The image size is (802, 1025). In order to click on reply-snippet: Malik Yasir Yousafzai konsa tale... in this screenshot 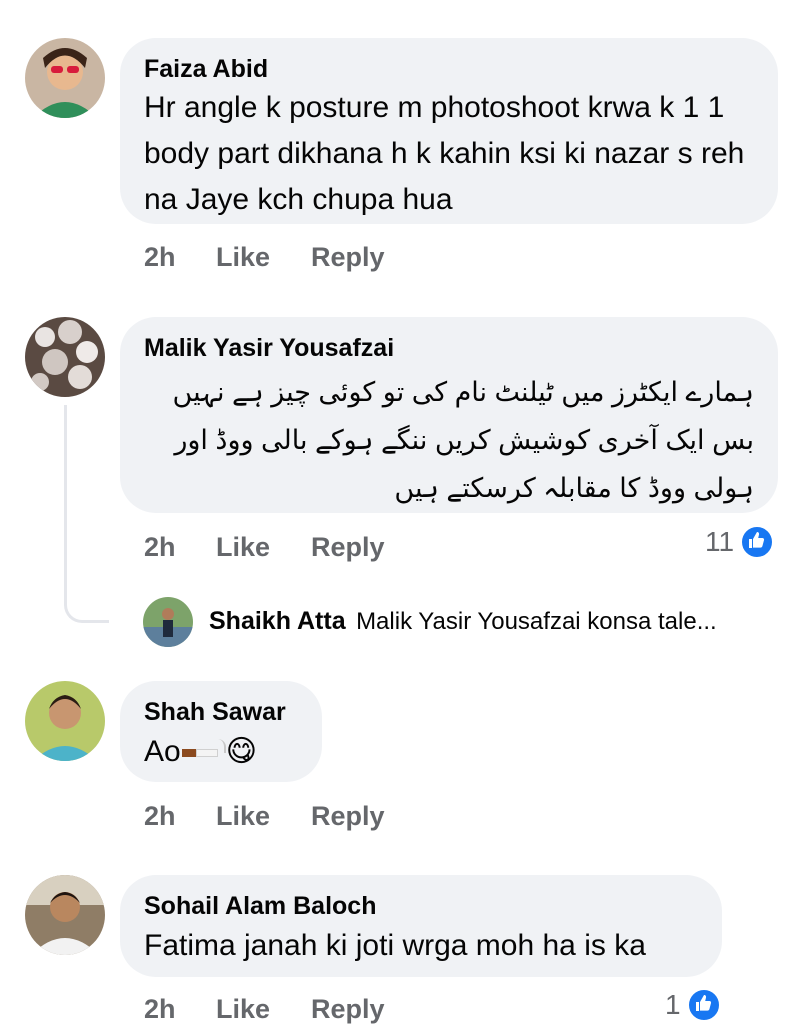, I will do `click(536, 621)`.